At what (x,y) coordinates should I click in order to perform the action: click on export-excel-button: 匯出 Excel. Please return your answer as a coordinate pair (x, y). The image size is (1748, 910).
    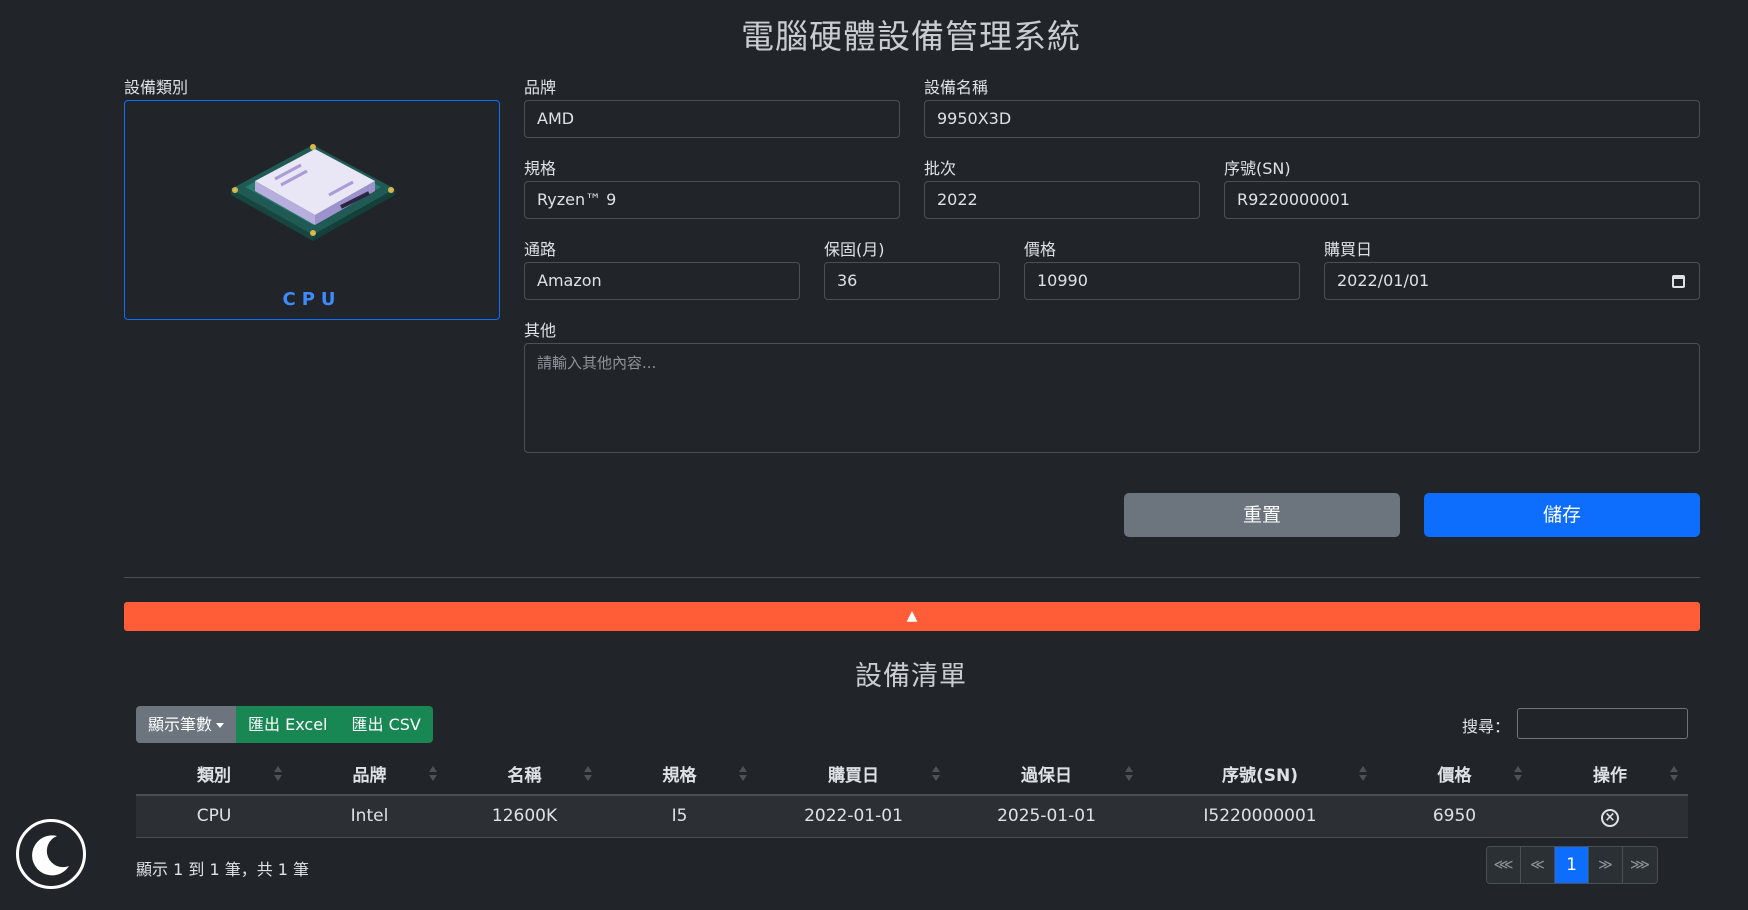
    Looking at the image, I should click on (288, 724).